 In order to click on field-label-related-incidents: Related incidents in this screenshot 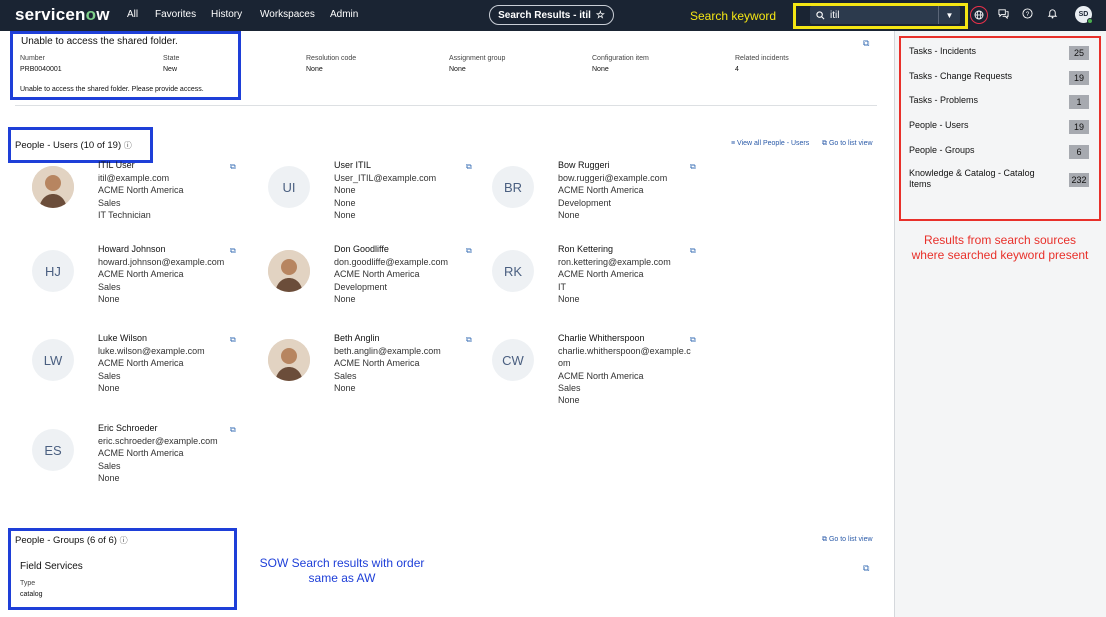, I will do `click(762, 58)`.